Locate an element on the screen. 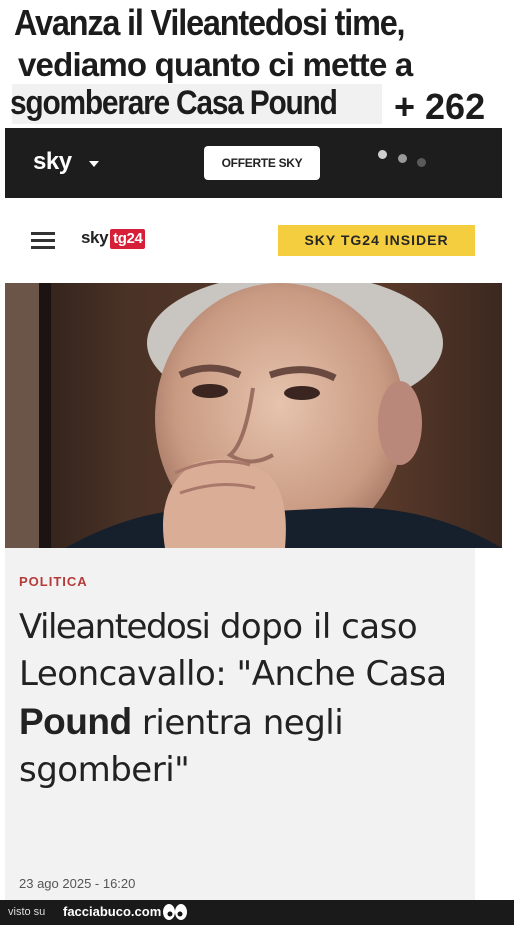  hamburger-menu-icon is located at coordinates (43, 241).